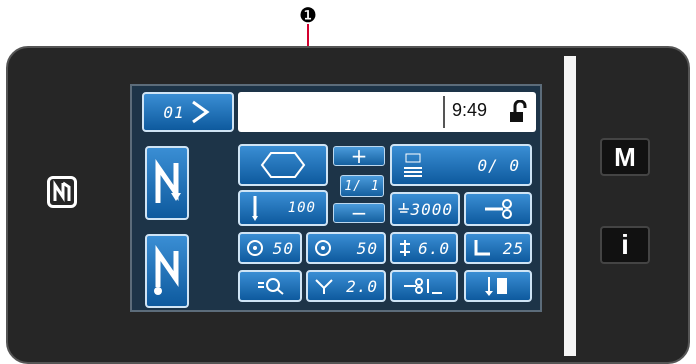  Describe the element at coordinates (434, 248) in the screenshot. I see `stitch-length-value: 6.0` at that location.